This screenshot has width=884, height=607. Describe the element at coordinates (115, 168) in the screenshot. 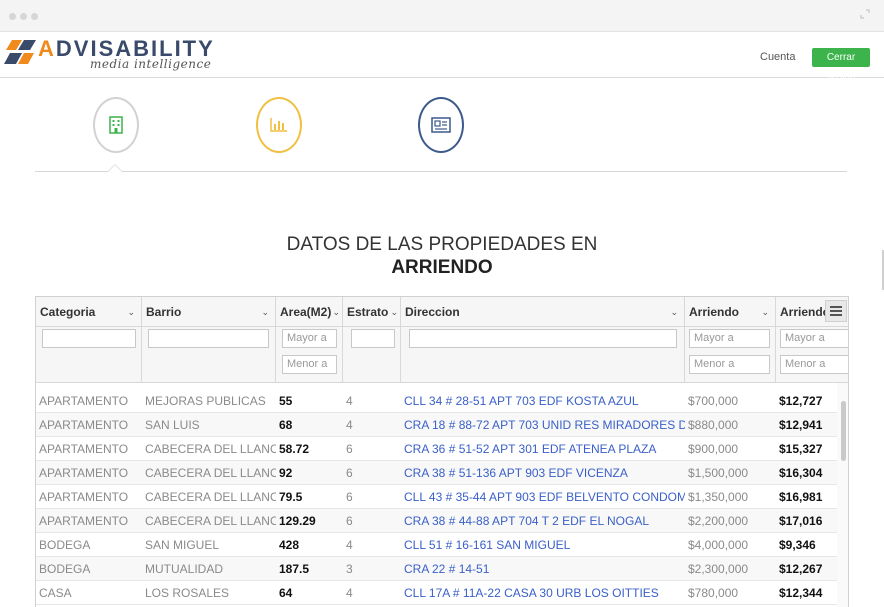

I see `active-tab-pointer` at that location.